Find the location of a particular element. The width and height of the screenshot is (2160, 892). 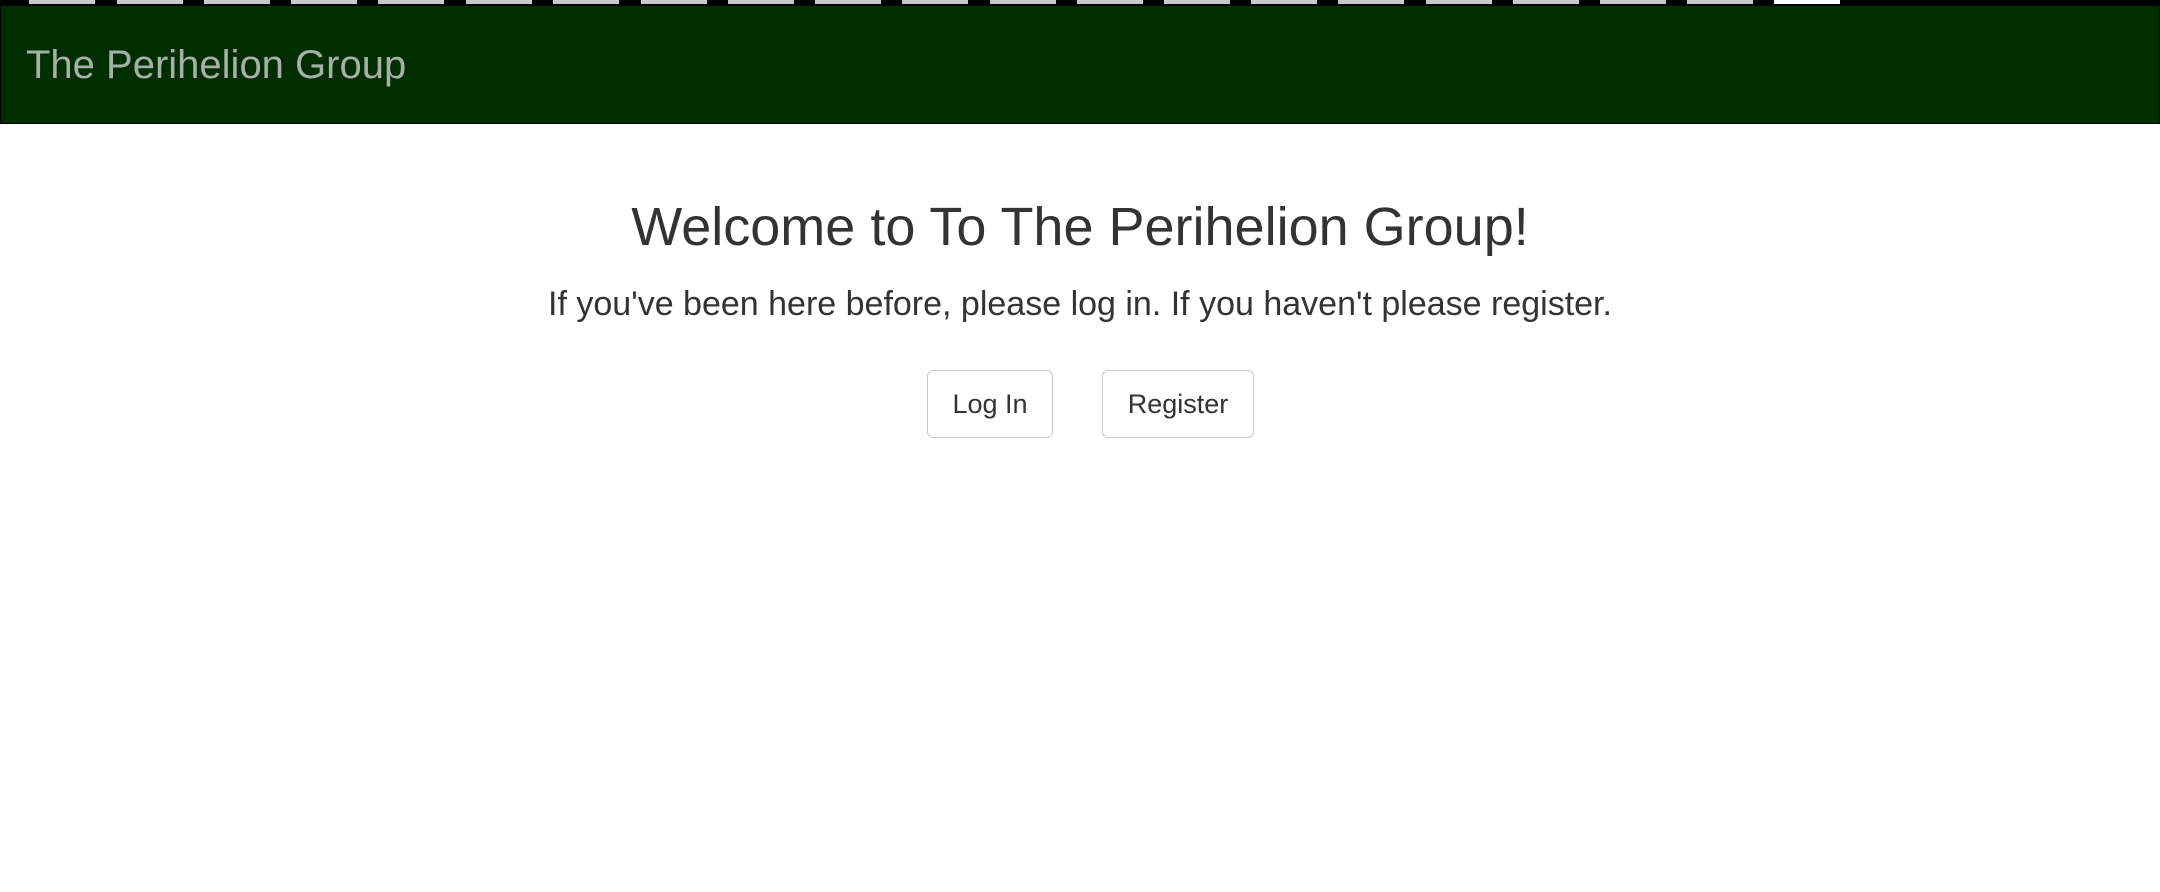

login-button: Log In is located at coordinates (990, 404).